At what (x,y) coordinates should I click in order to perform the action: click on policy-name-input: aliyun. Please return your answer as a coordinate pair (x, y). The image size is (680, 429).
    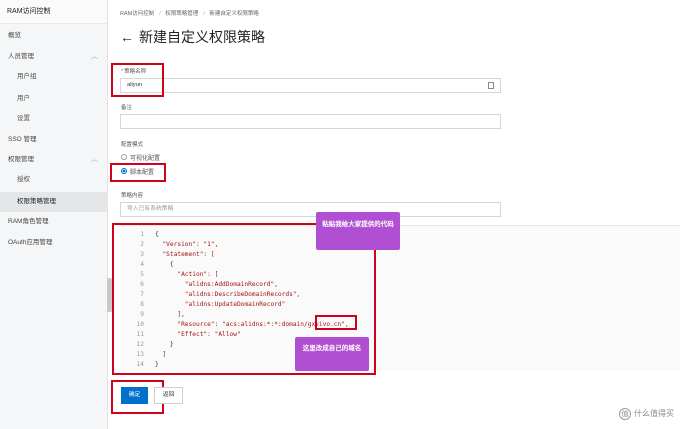
    Looking at the image, I should click on (310, 85).